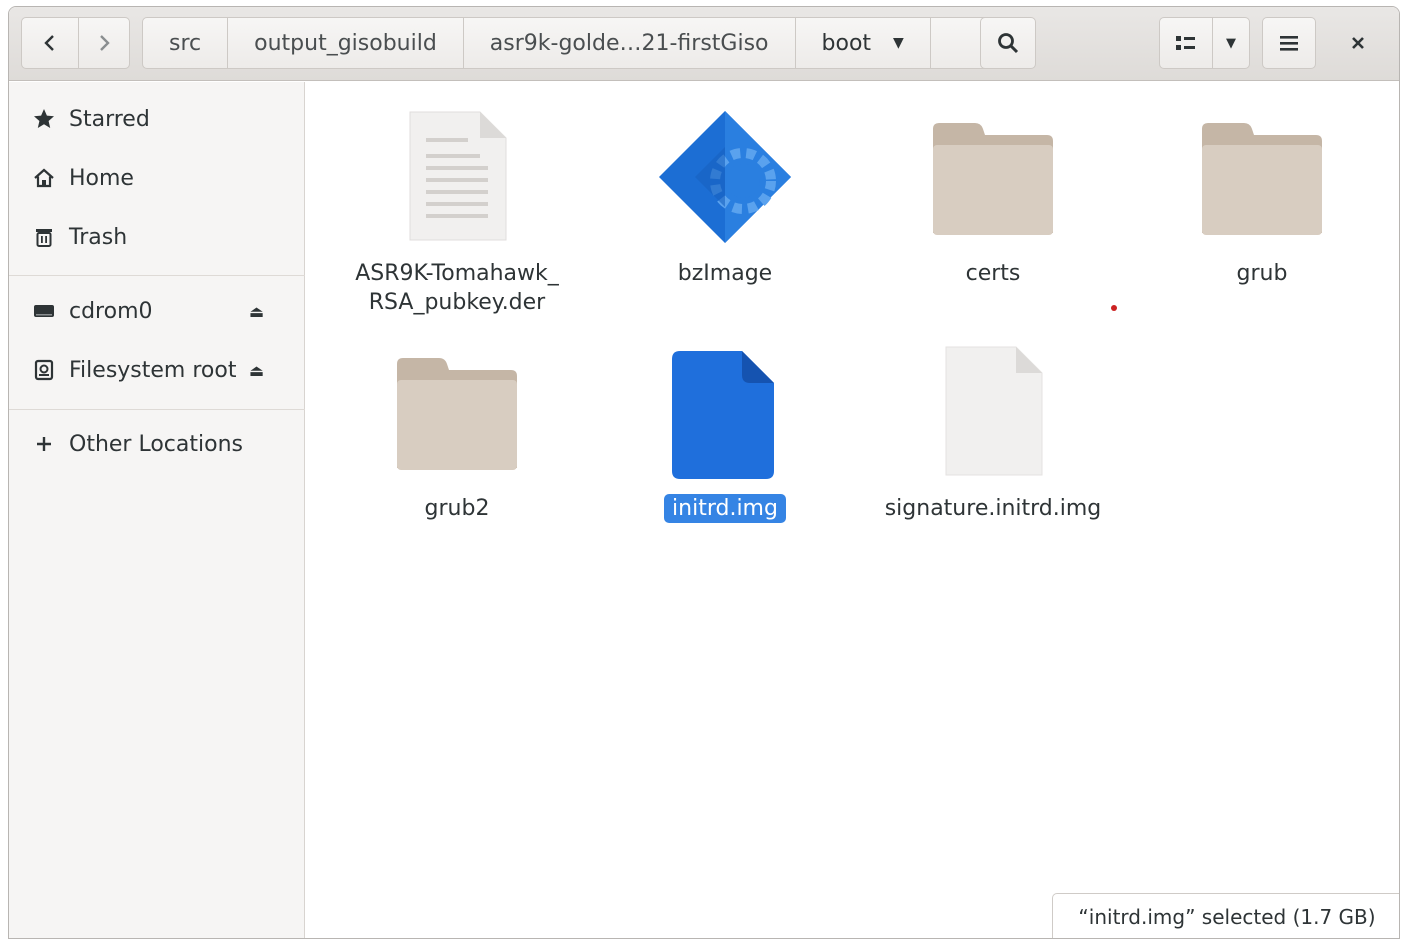 The image size is (1409, 941). What do you see at coordinates (457, 177) in the screenshot?
I see `text-document-icon` at bounding box center [457, 177].